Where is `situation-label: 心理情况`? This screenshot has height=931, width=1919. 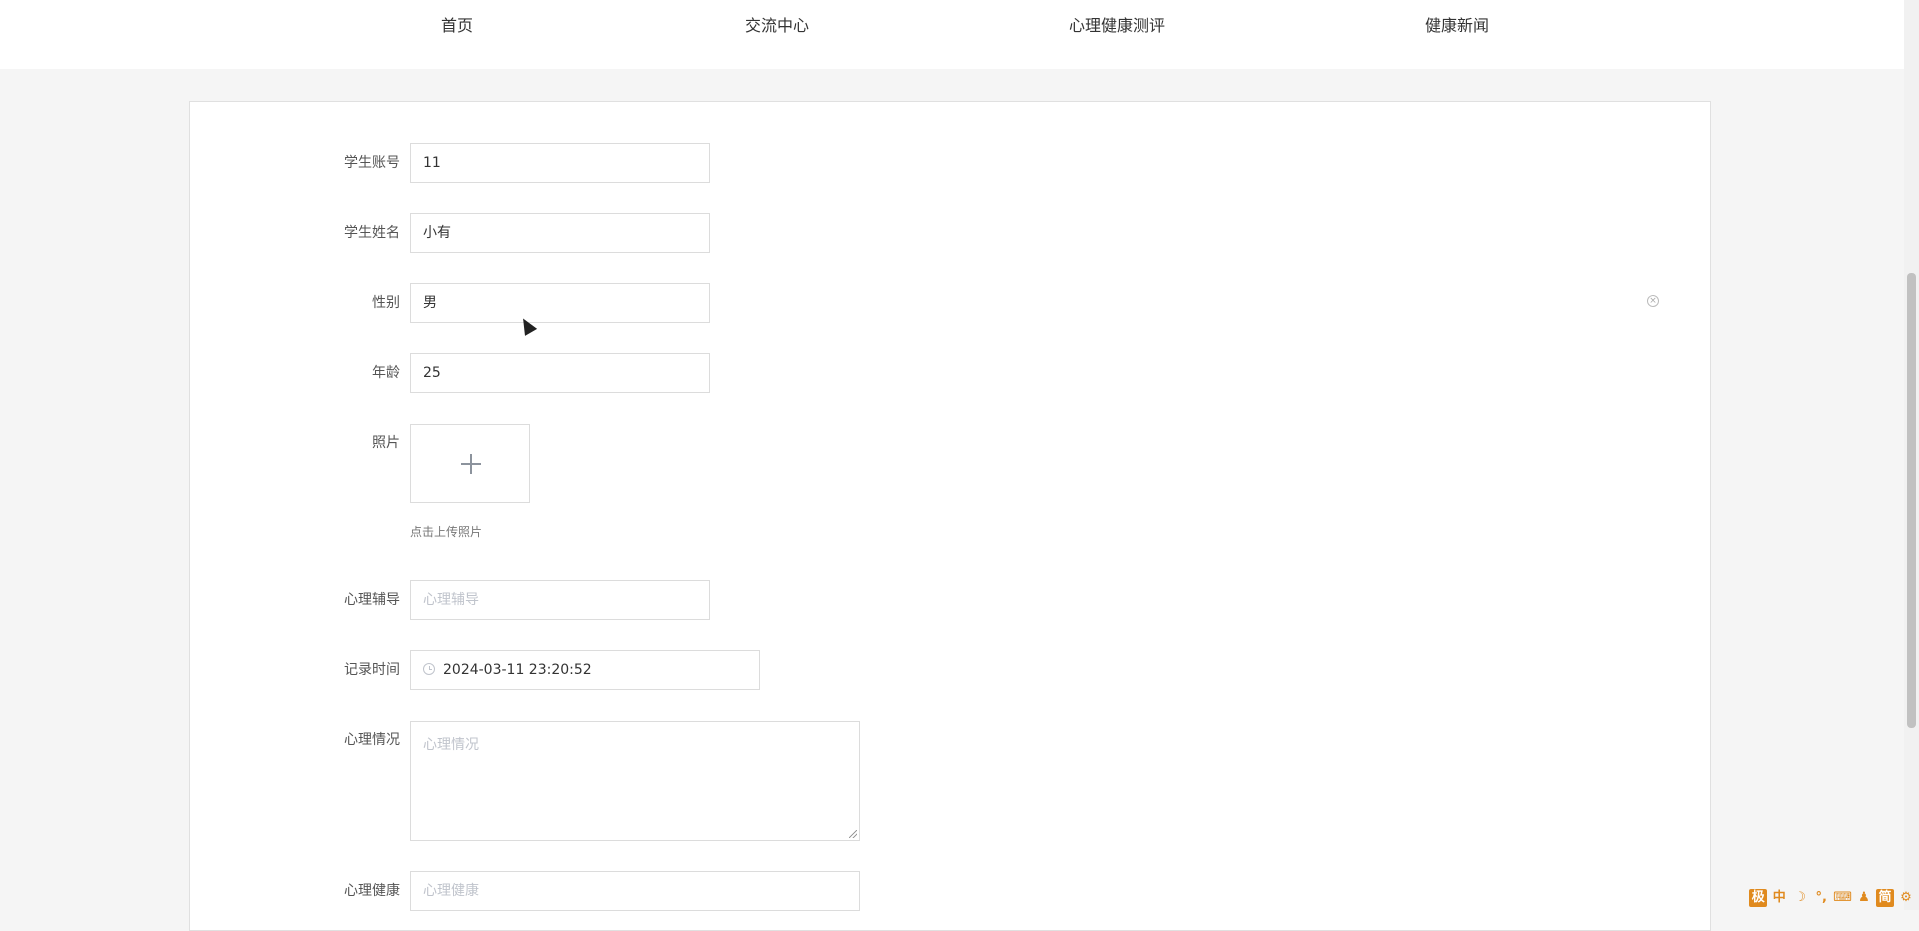 situation-label: 心理情况 is located at coordinates (372, 740).